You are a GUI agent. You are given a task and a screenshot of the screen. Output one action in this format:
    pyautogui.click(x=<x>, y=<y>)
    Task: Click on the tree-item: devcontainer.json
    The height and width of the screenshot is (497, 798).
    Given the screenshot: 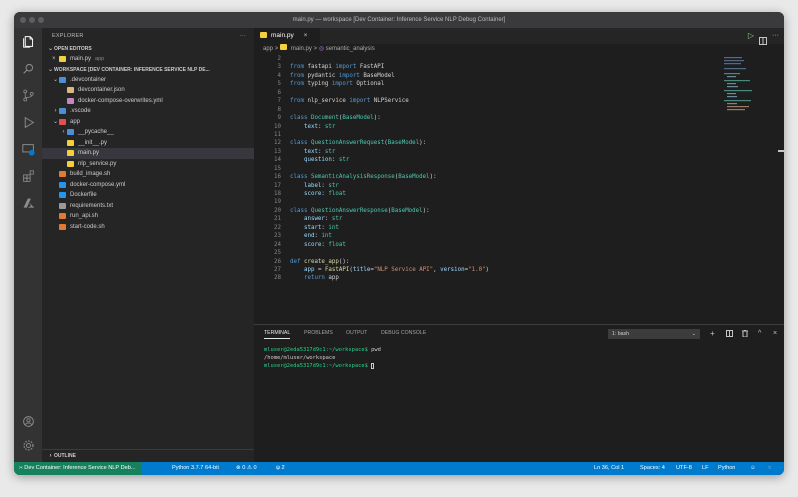 What is the action you would take?
    pyautogui.click(x=148, y=90)
    